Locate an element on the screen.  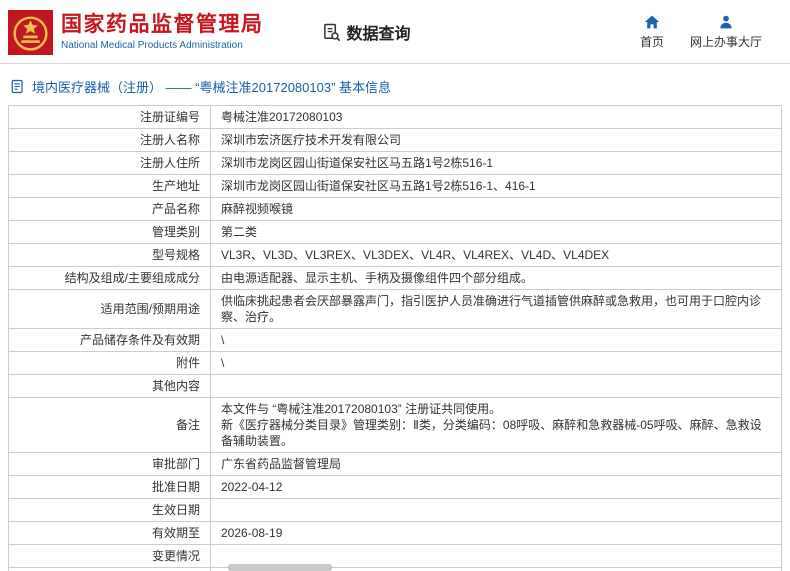
horizontal-scrollbar-thumb is located at coordinates (280, 567).